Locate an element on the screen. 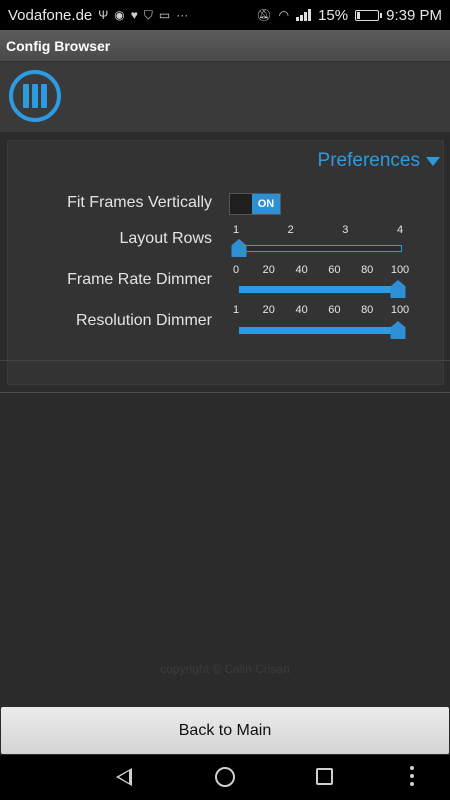 The height and width of the screenshot is (800, 450). preferences-title: Preferences is located at coordinates (368, 160).